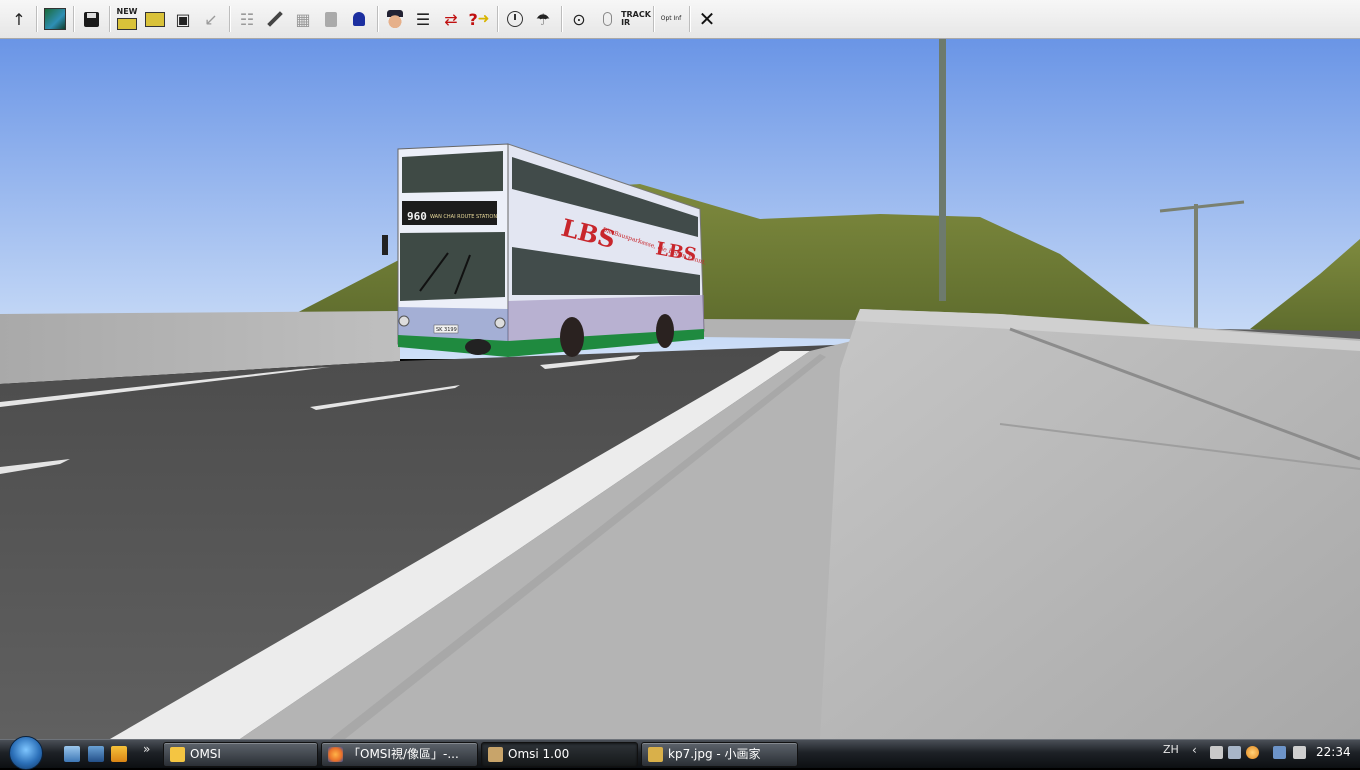  What do you see at coordinates (359, 19) in the screenshot?
I see `bell-icon` at bounding box center [359, 19].